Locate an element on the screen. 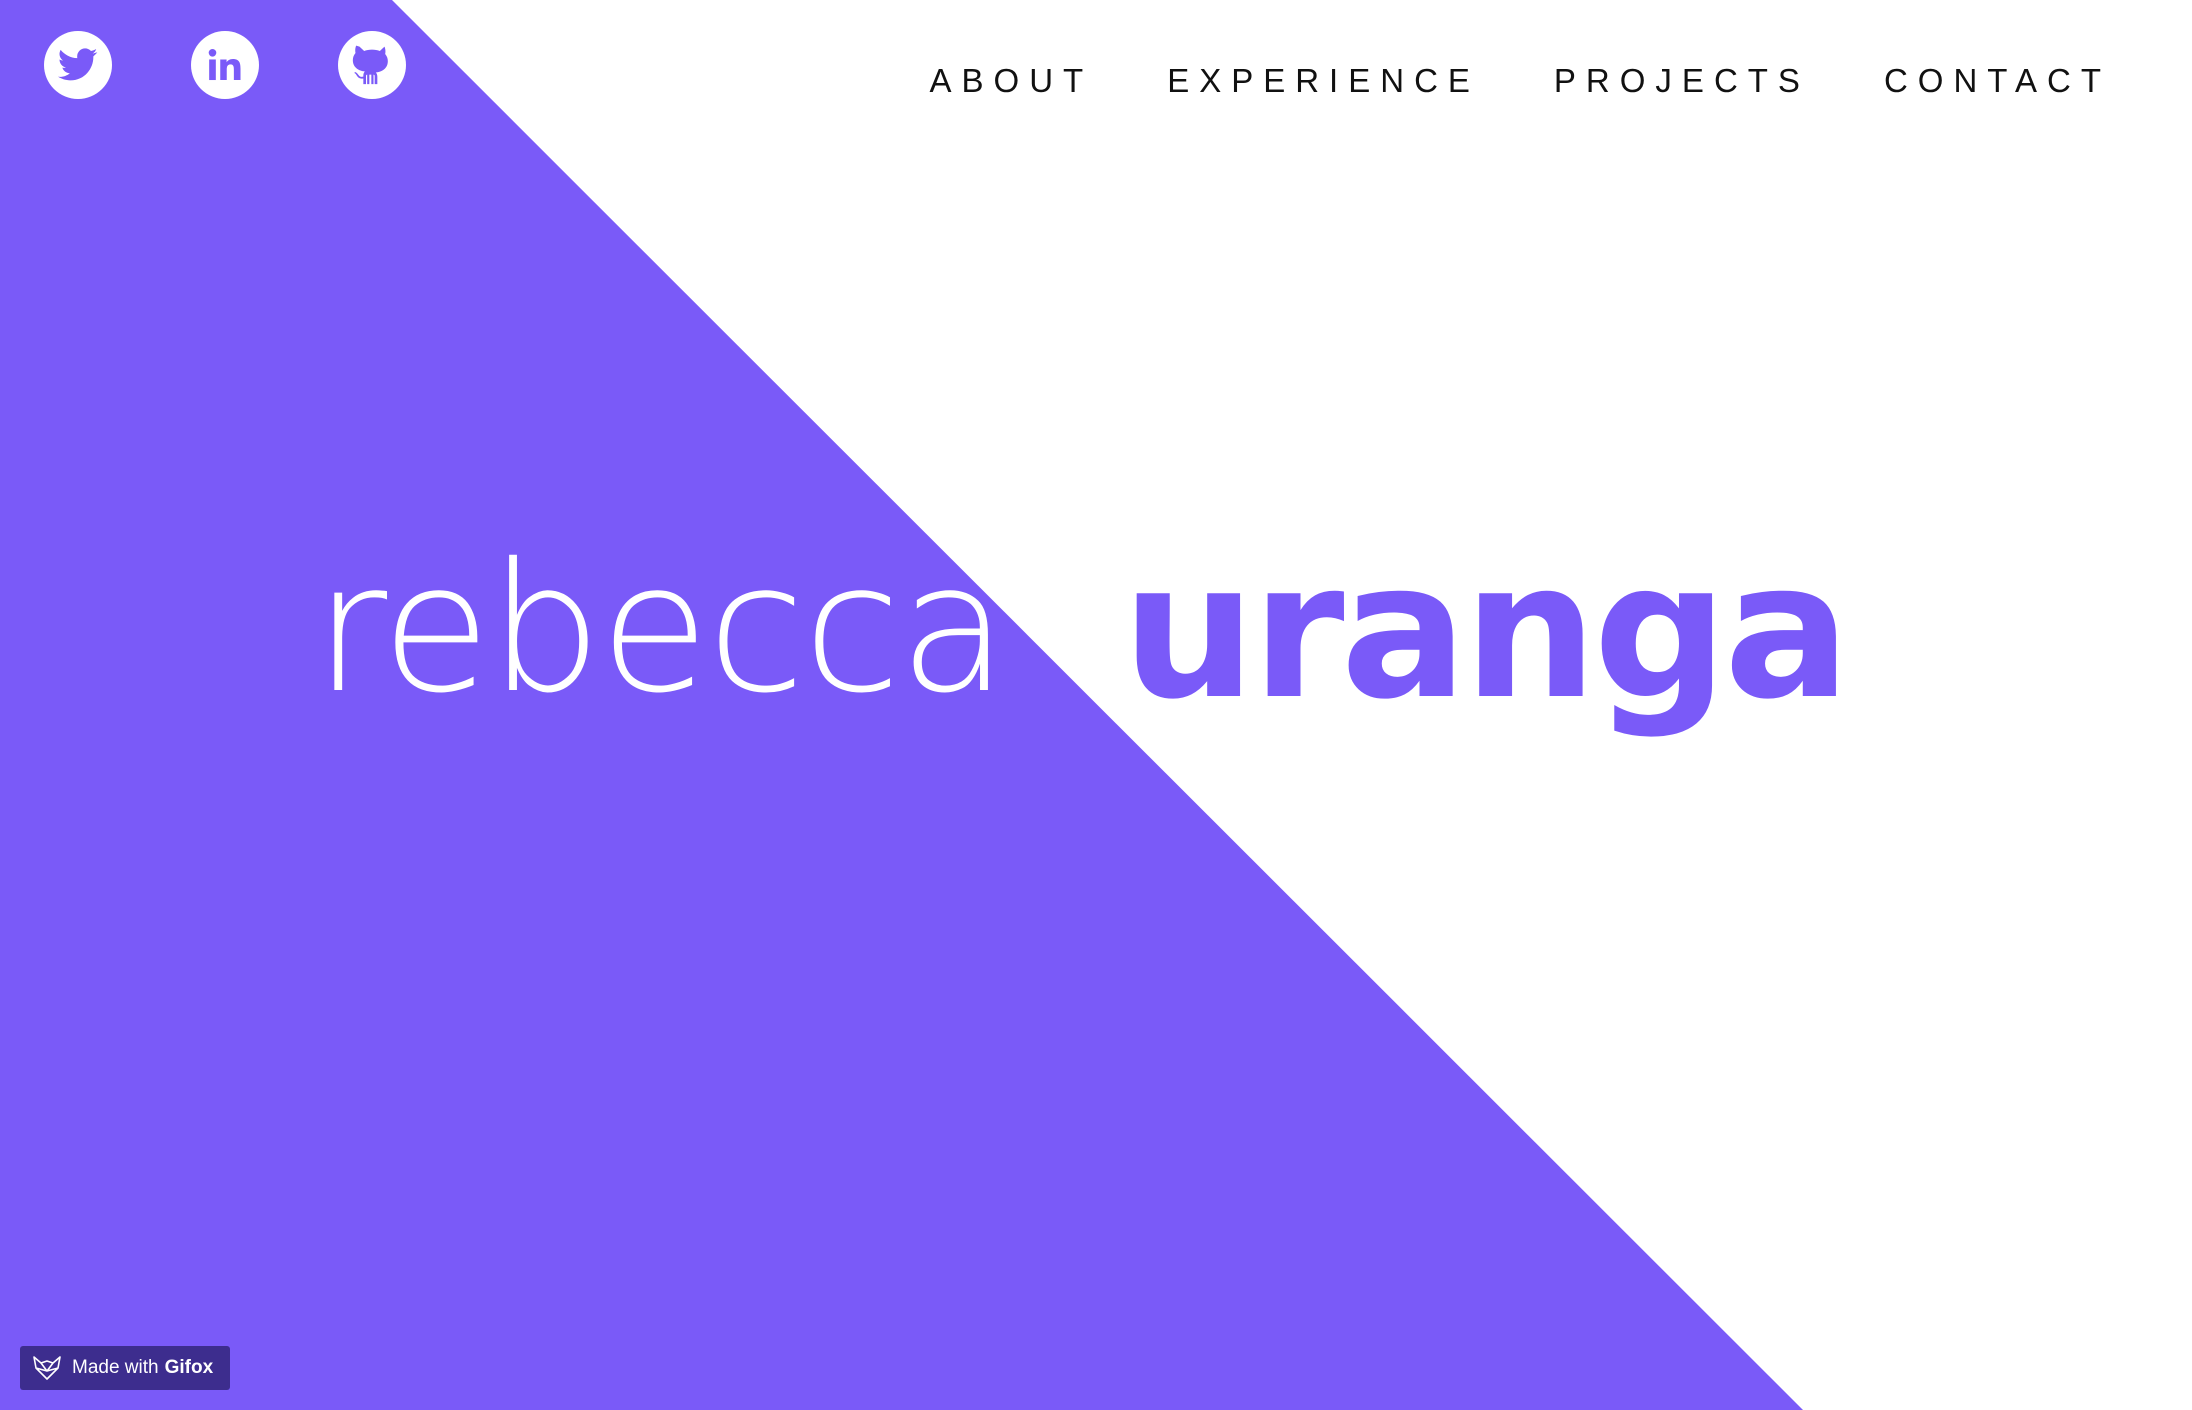  twitter-icon is located at coordinates (78, 64).